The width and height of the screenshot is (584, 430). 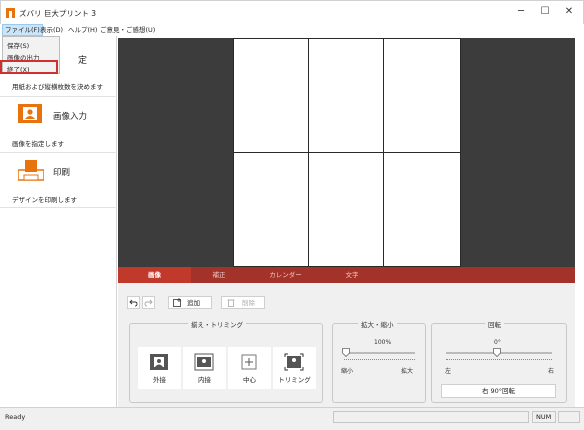 I want to click on rotation-slider-thumb, so click(x=497, y=352).